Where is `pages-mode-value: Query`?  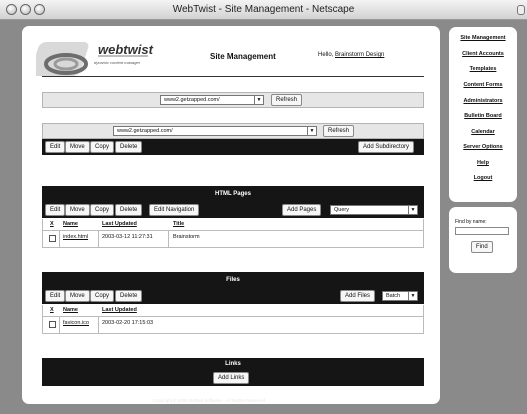 pages-mode-value: Query is located at coordinates (341, 210).